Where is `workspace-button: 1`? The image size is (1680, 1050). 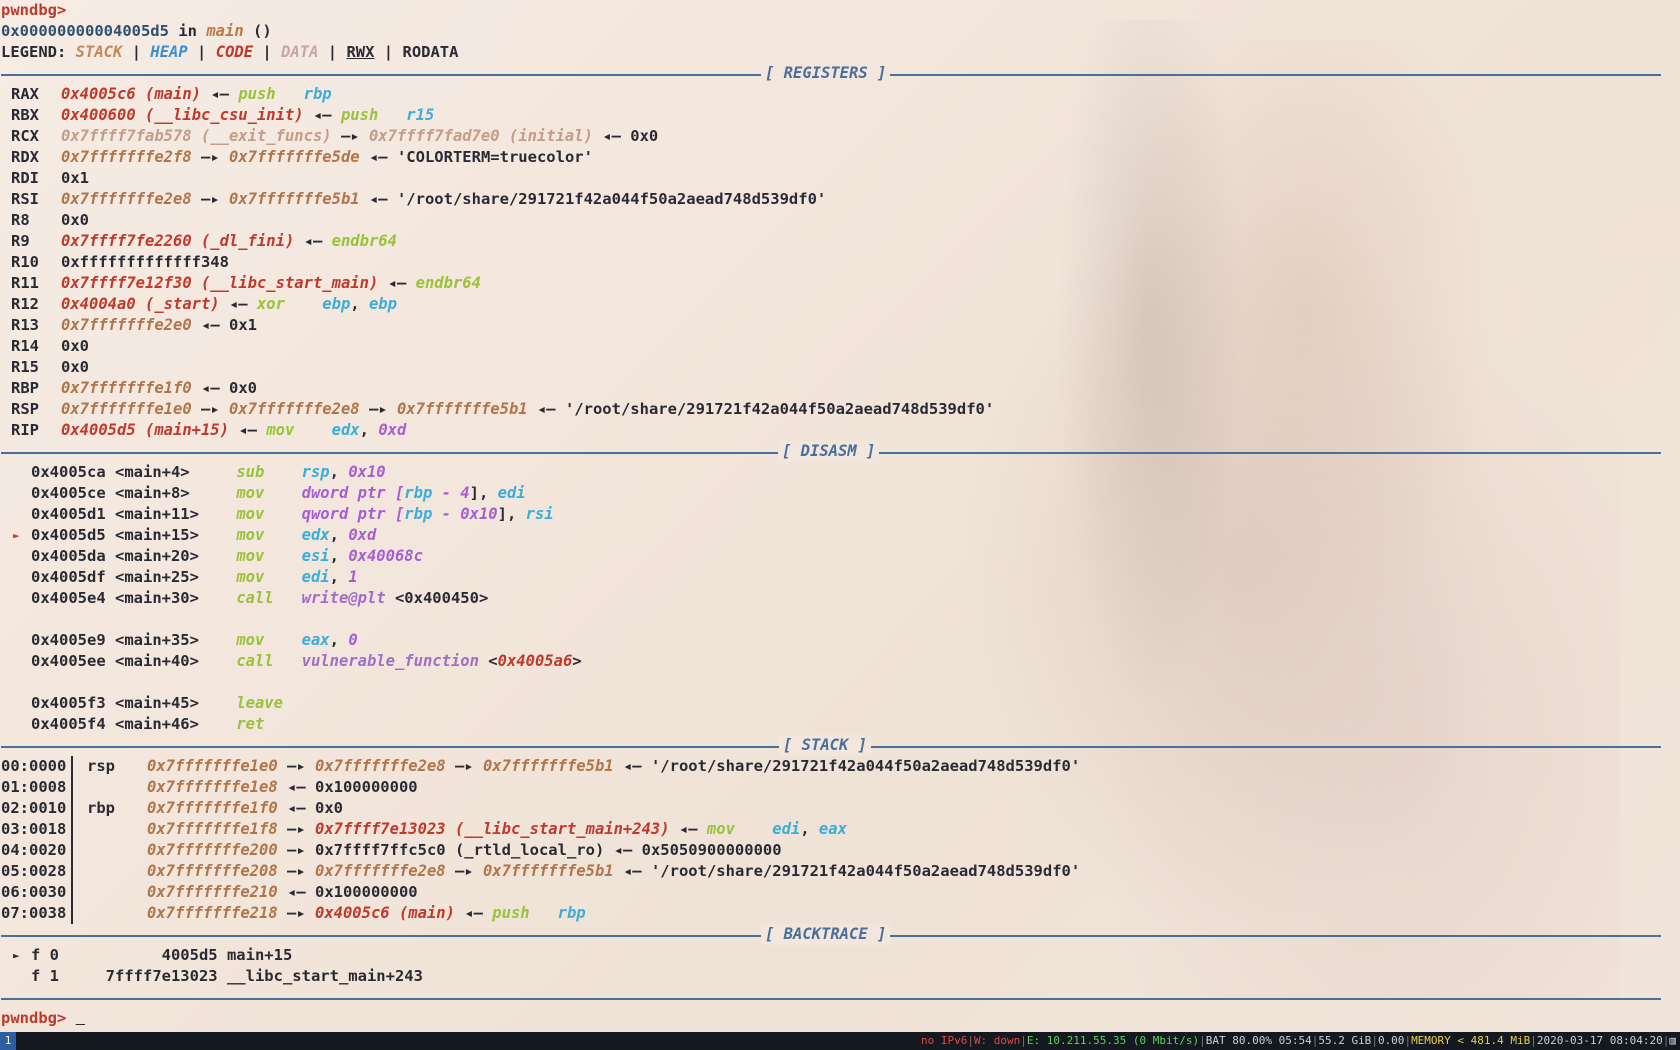
workspace-button: 1 is located at coordinates (8, 1041).